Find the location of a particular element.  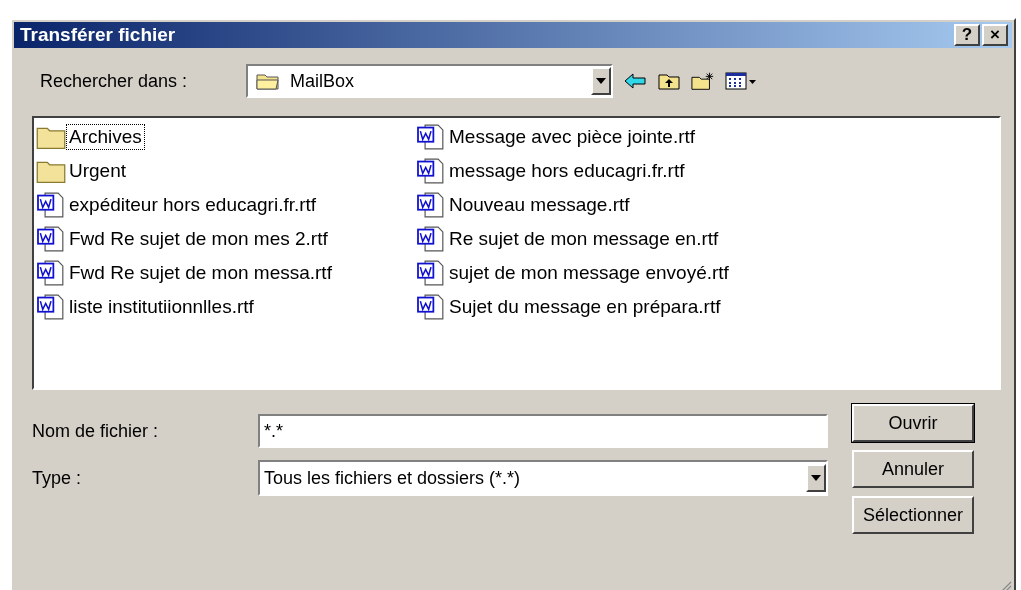

file-item: expéditeur hors educagri.fr.rtf is located at coordinates (226, 205).